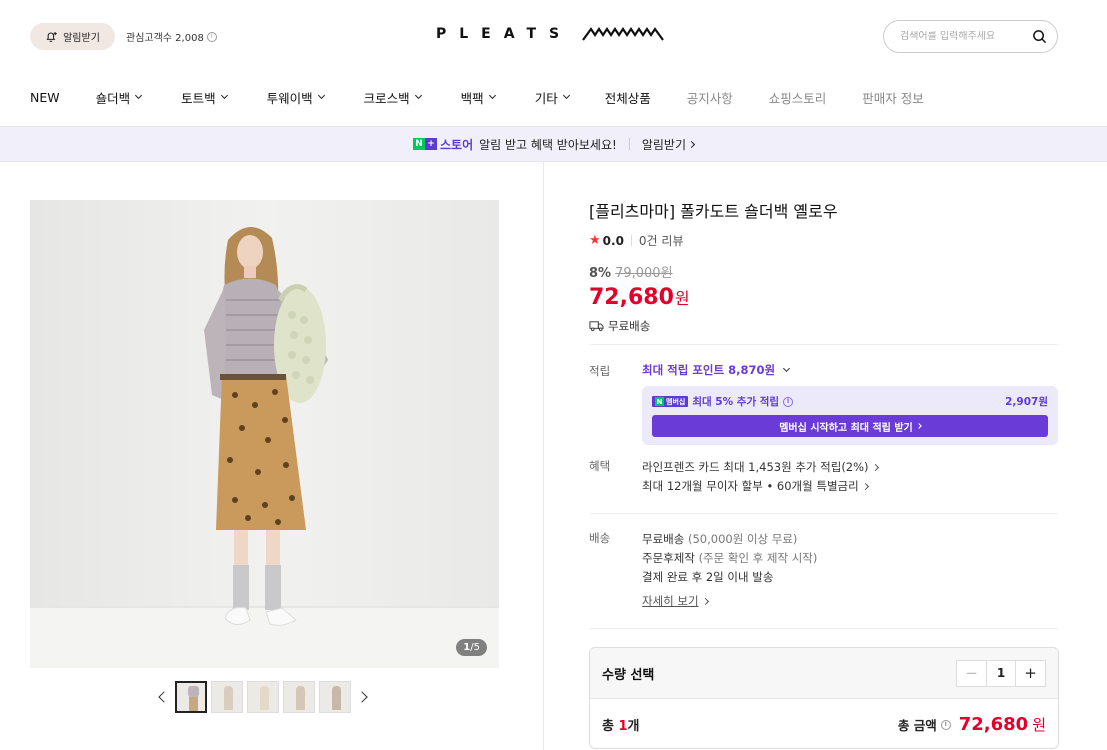 This screenshot has width=1107, height=750. I want to click on chevron-left-icon, so click(164, 697).